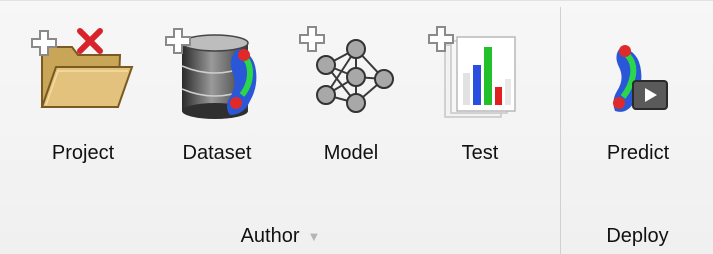 The height and width of the screenshot is (254, 713). I want to click on test-button: Test, so click(480, 94).